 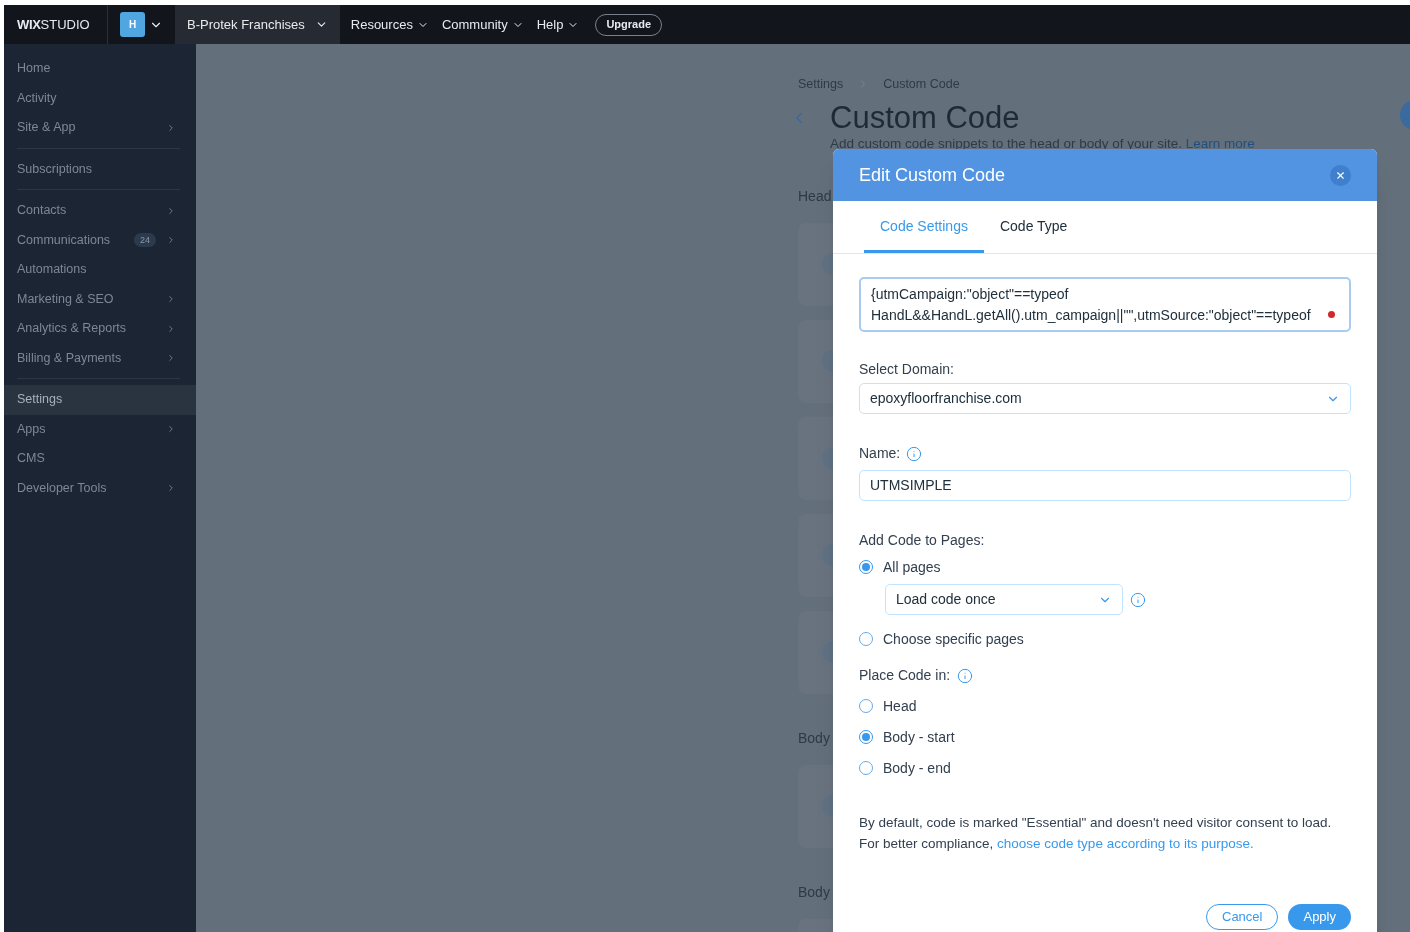 What do you see at coordinates (1105, 398) in the screenshot?
I see `domain-select: epoxyfloorfranchise.com` at bounding box center [1105, 398].